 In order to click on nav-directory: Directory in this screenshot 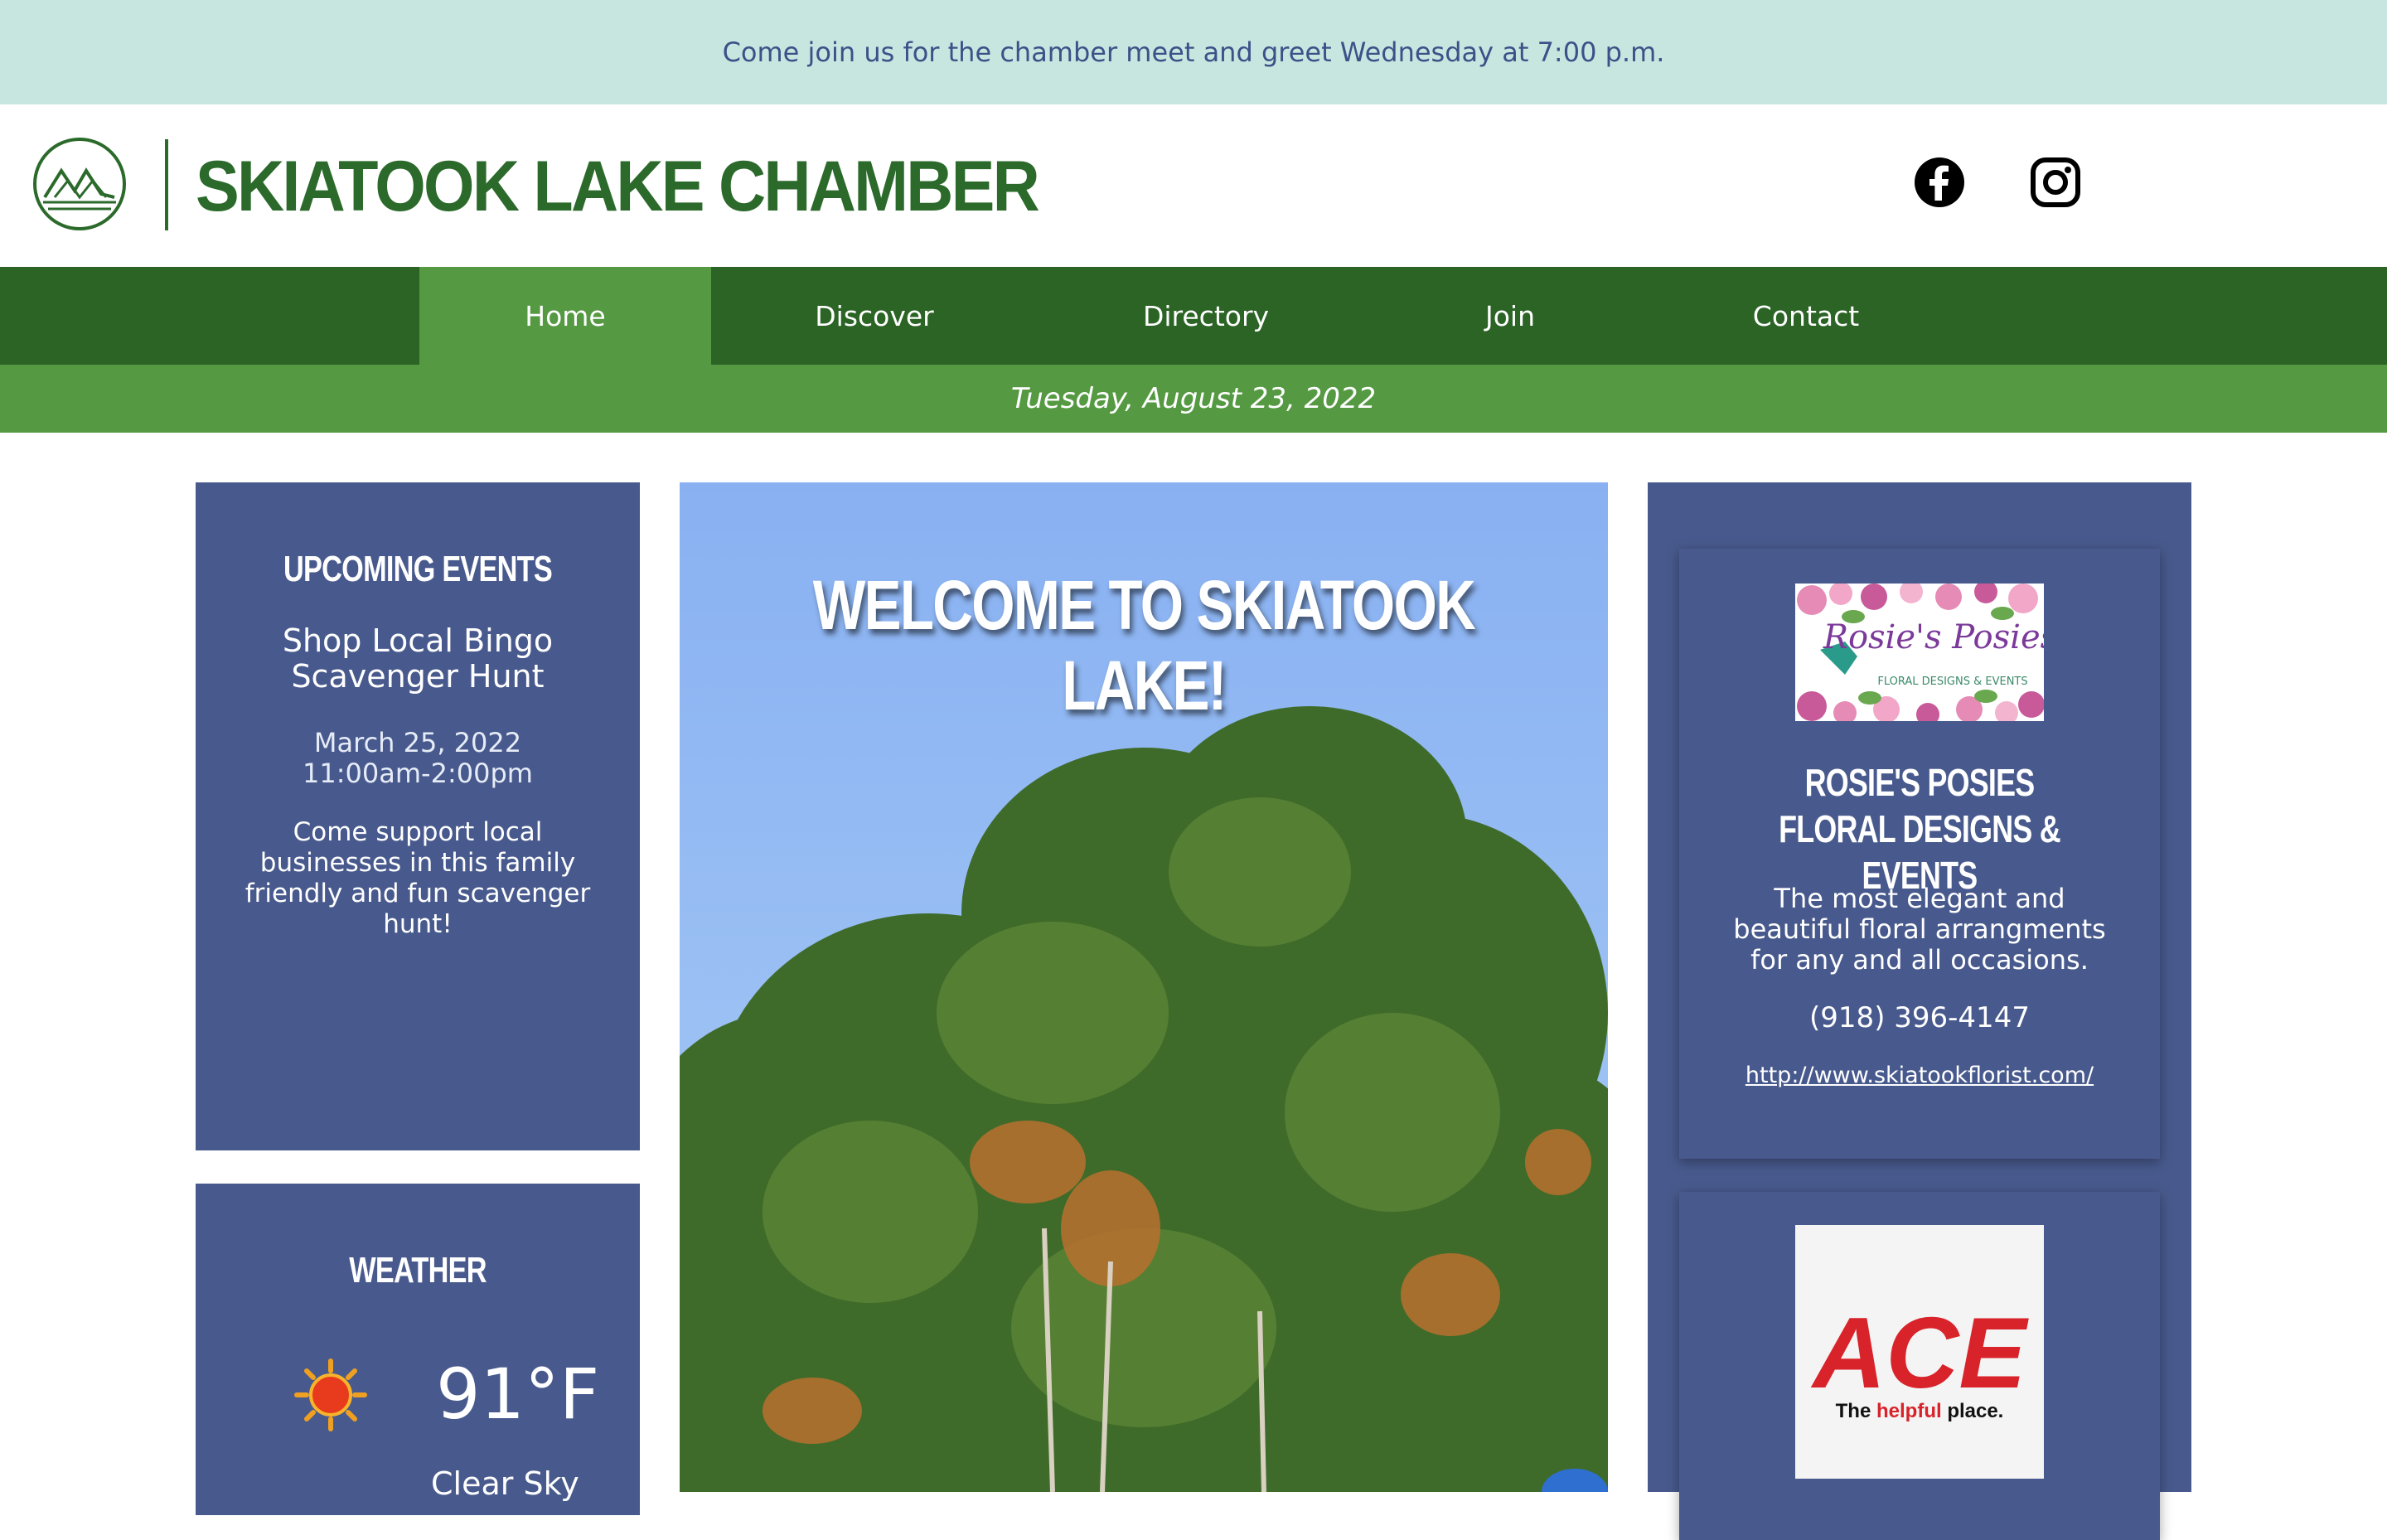, I will do `click(1206, 316)`.